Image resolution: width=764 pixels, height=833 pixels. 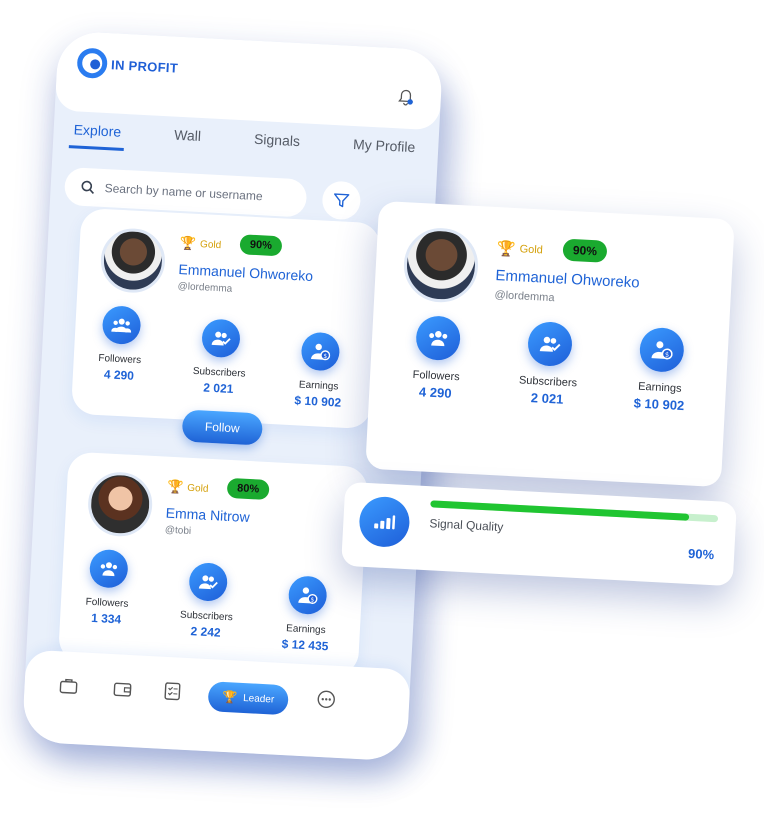 I want to click on stat-earnings: $ Earnings $ 12 435, so click(x=307, y=614).